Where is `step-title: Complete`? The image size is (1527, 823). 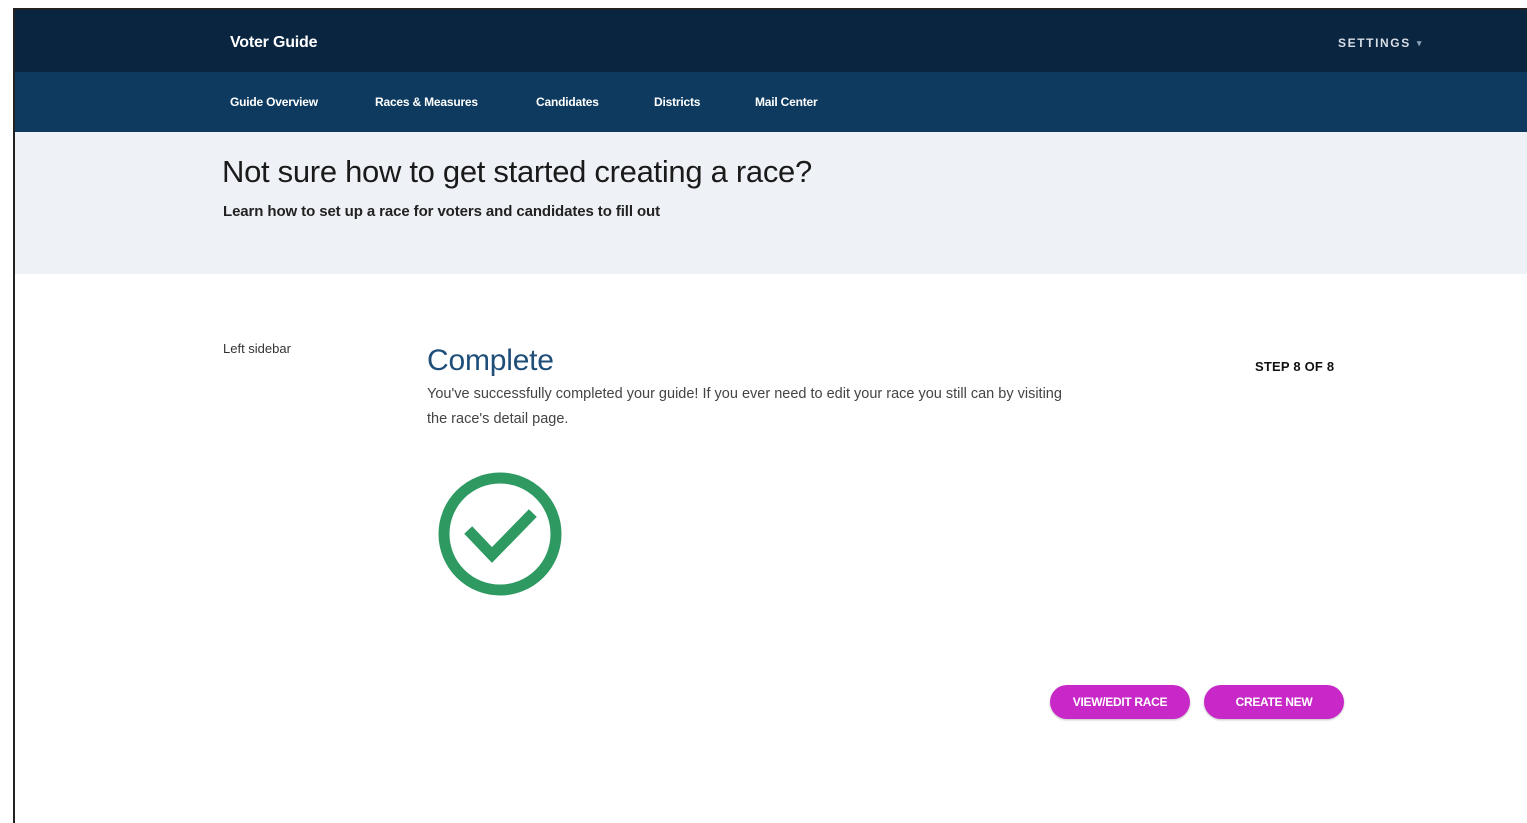 step-title: Complete is located at coordinates (490, 360).